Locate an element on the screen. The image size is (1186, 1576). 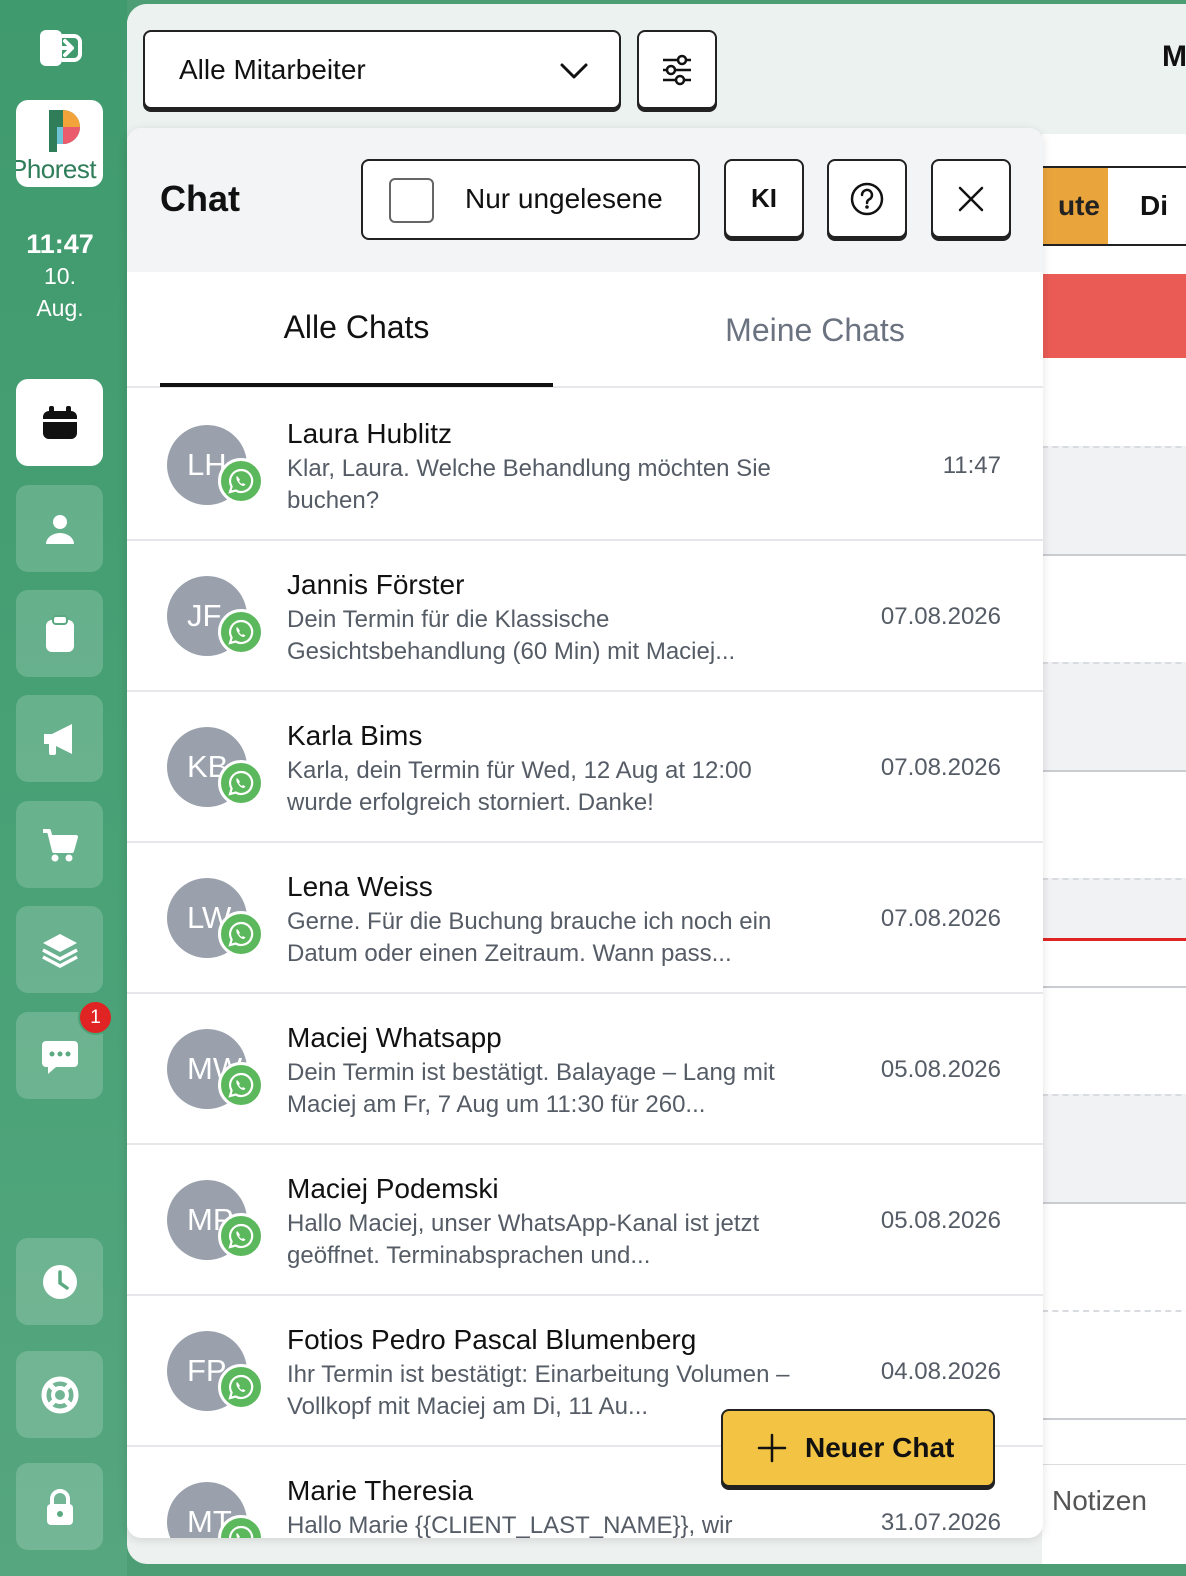
phorest-logo: Phorest is located at coordinates (59, 143).